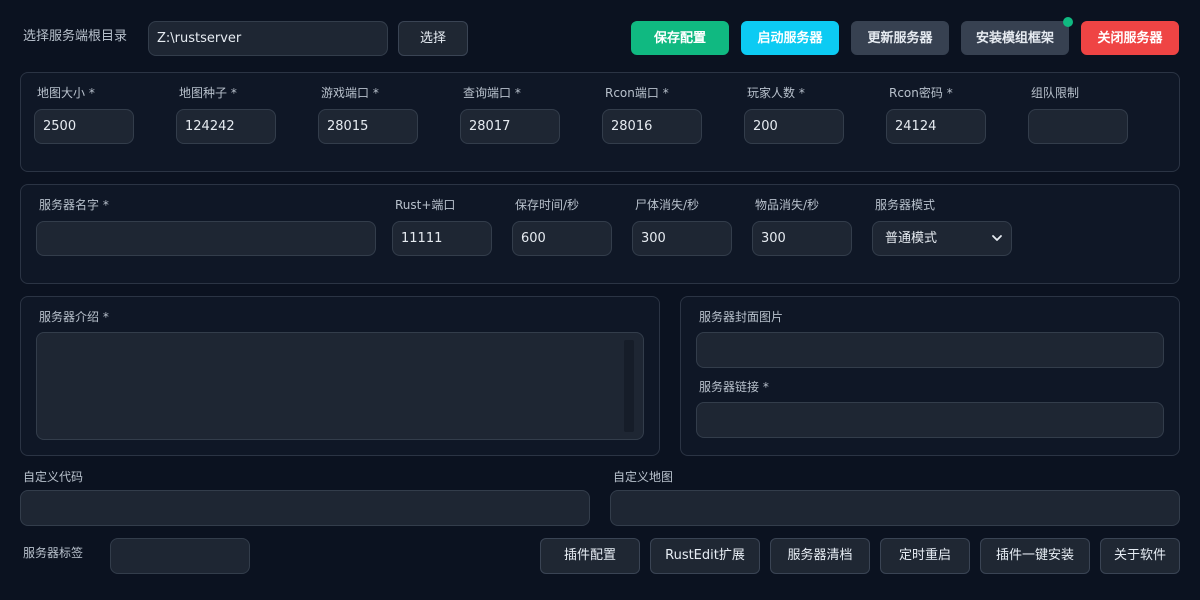 This screenshot has width=1200, height=600. What do you see at coordinates (643, 477) in the screenshot?
I see `custom-map-label: 自定义地图` at bounding box center [643, 477].